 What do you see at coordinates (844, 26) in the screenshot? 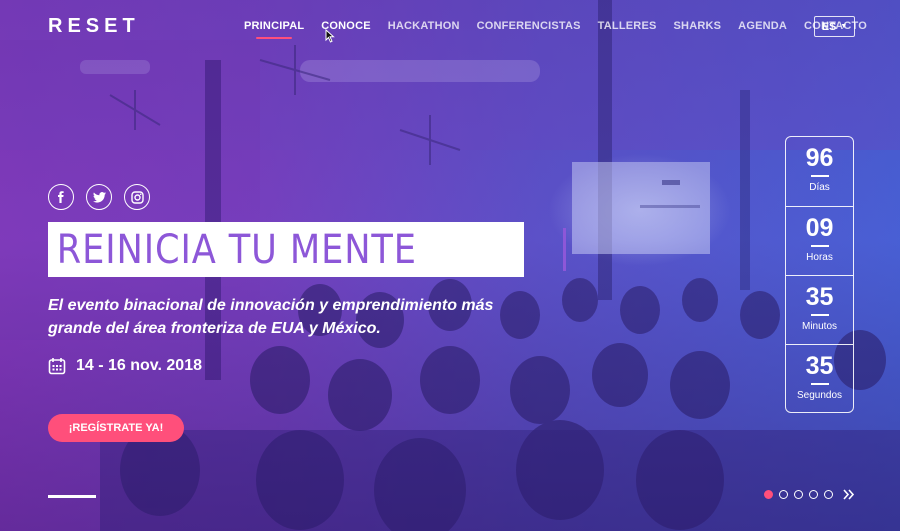
I see `chevron-down-icon: ▼` at bounding box center [844, 26].